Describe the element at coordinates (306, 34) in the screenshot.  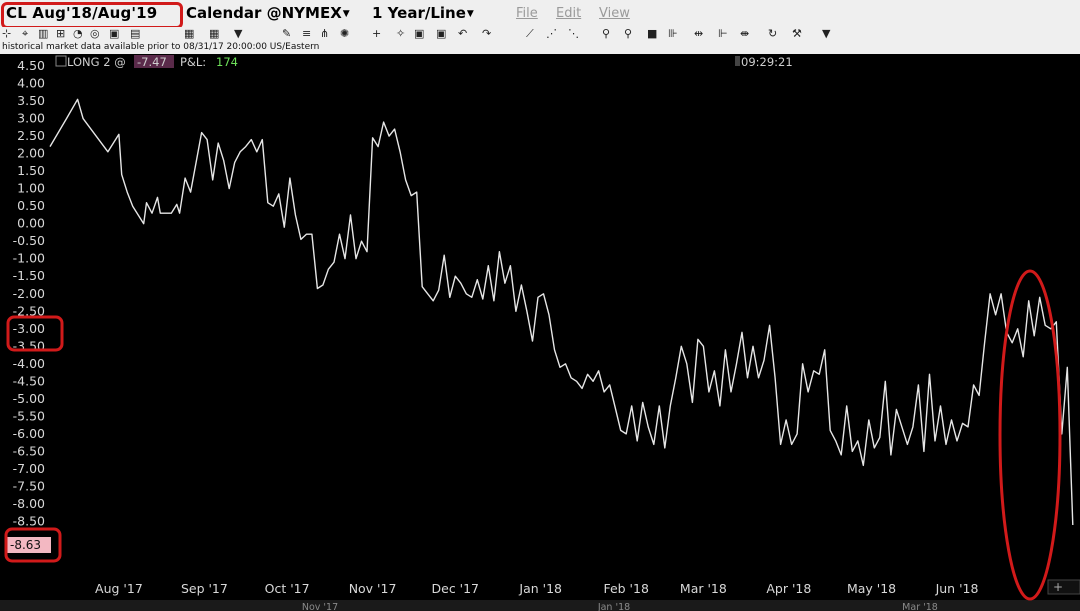
I see `bars-icon: ≡` at that location.